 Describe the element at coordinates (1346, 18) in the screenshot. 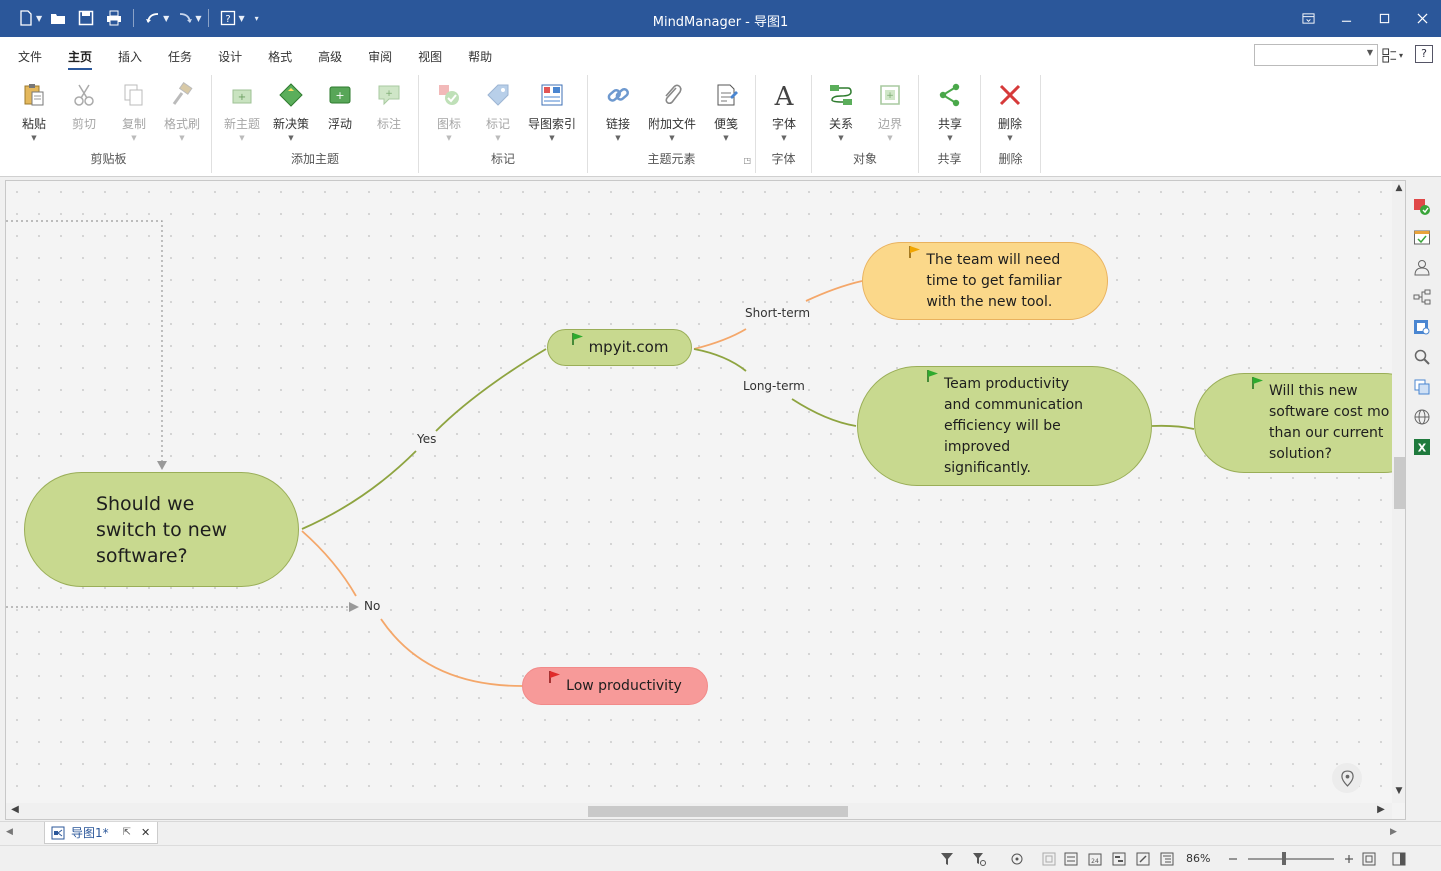

I see `minimize-icon` at that location.